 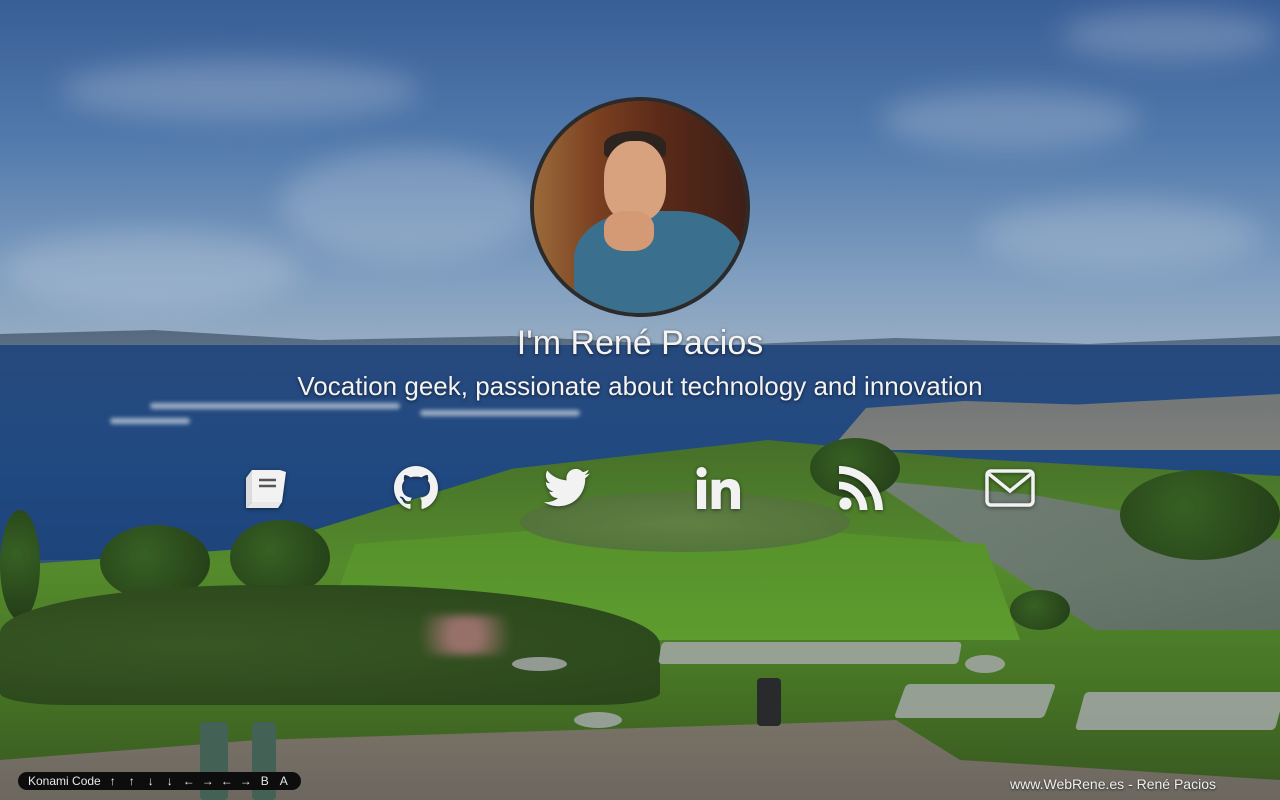 I want to click on twitter-icon, so click(x=567, y=487).